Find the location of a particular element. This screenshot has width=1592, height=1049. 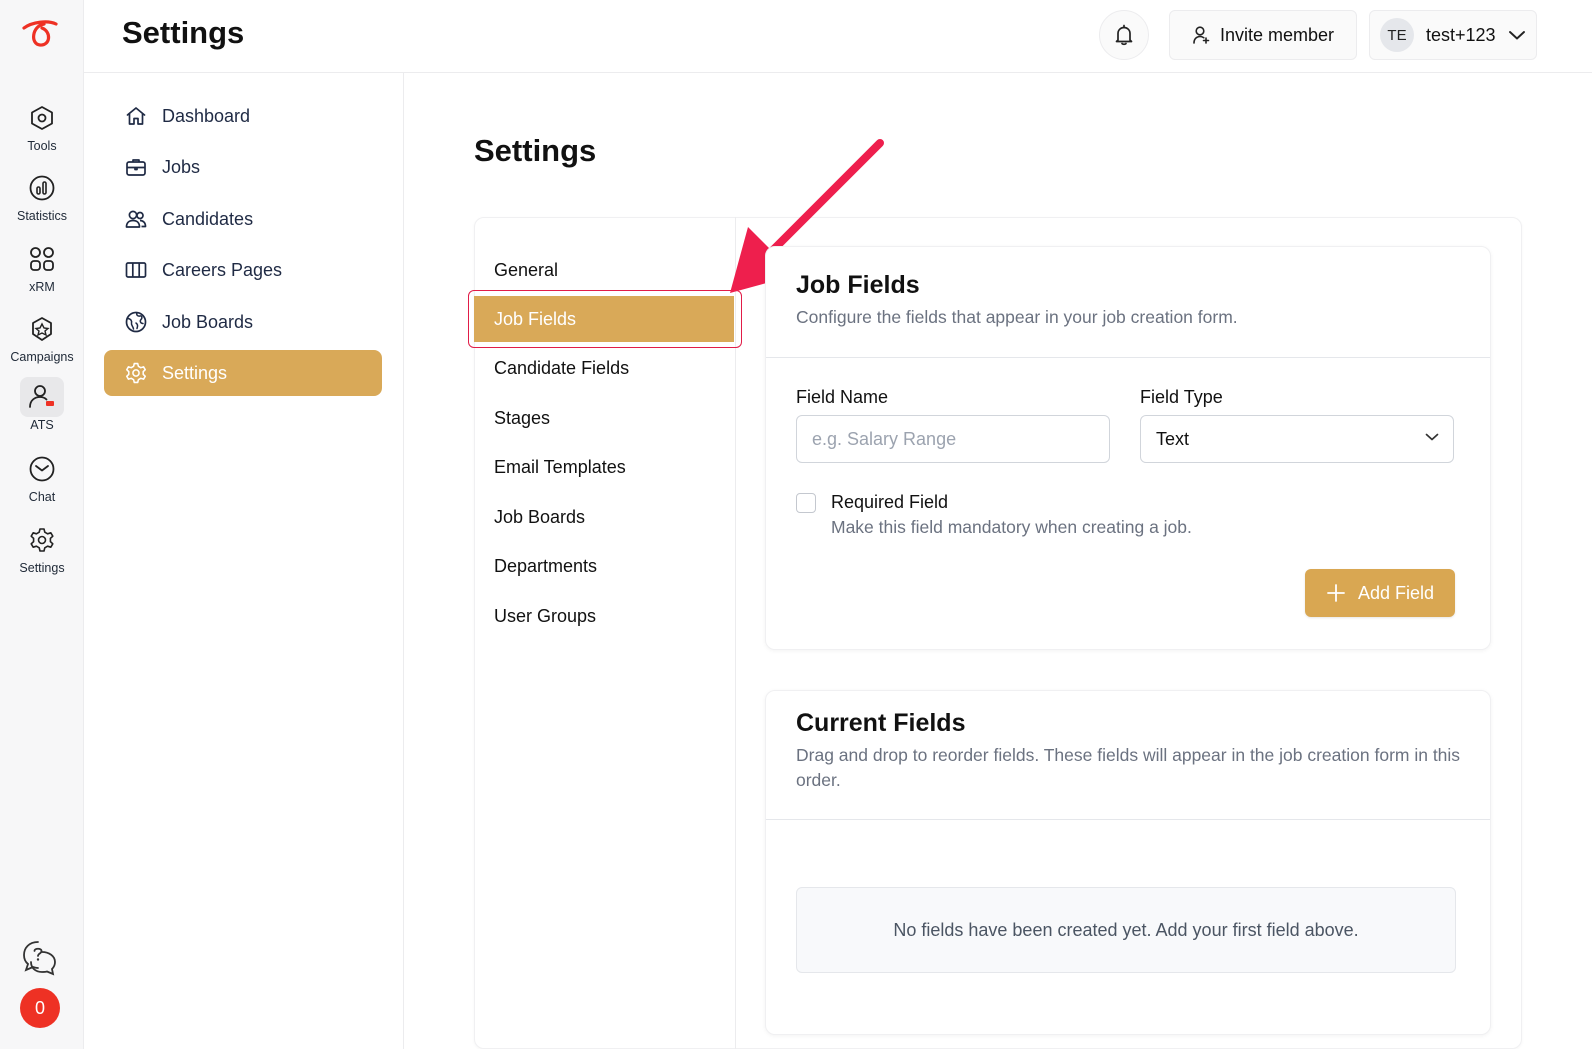

globe-icon is located at coordinates (136, 322).